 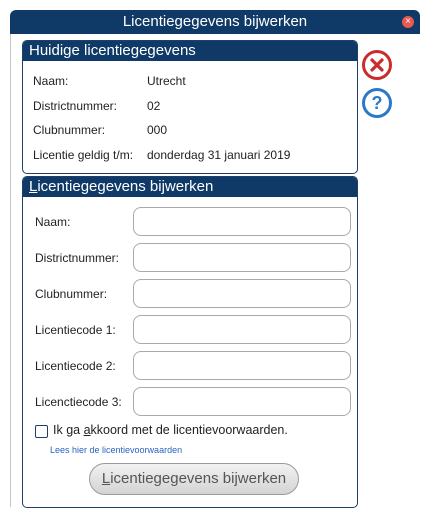 I want to click on name-field, so click(x=242, y=221).